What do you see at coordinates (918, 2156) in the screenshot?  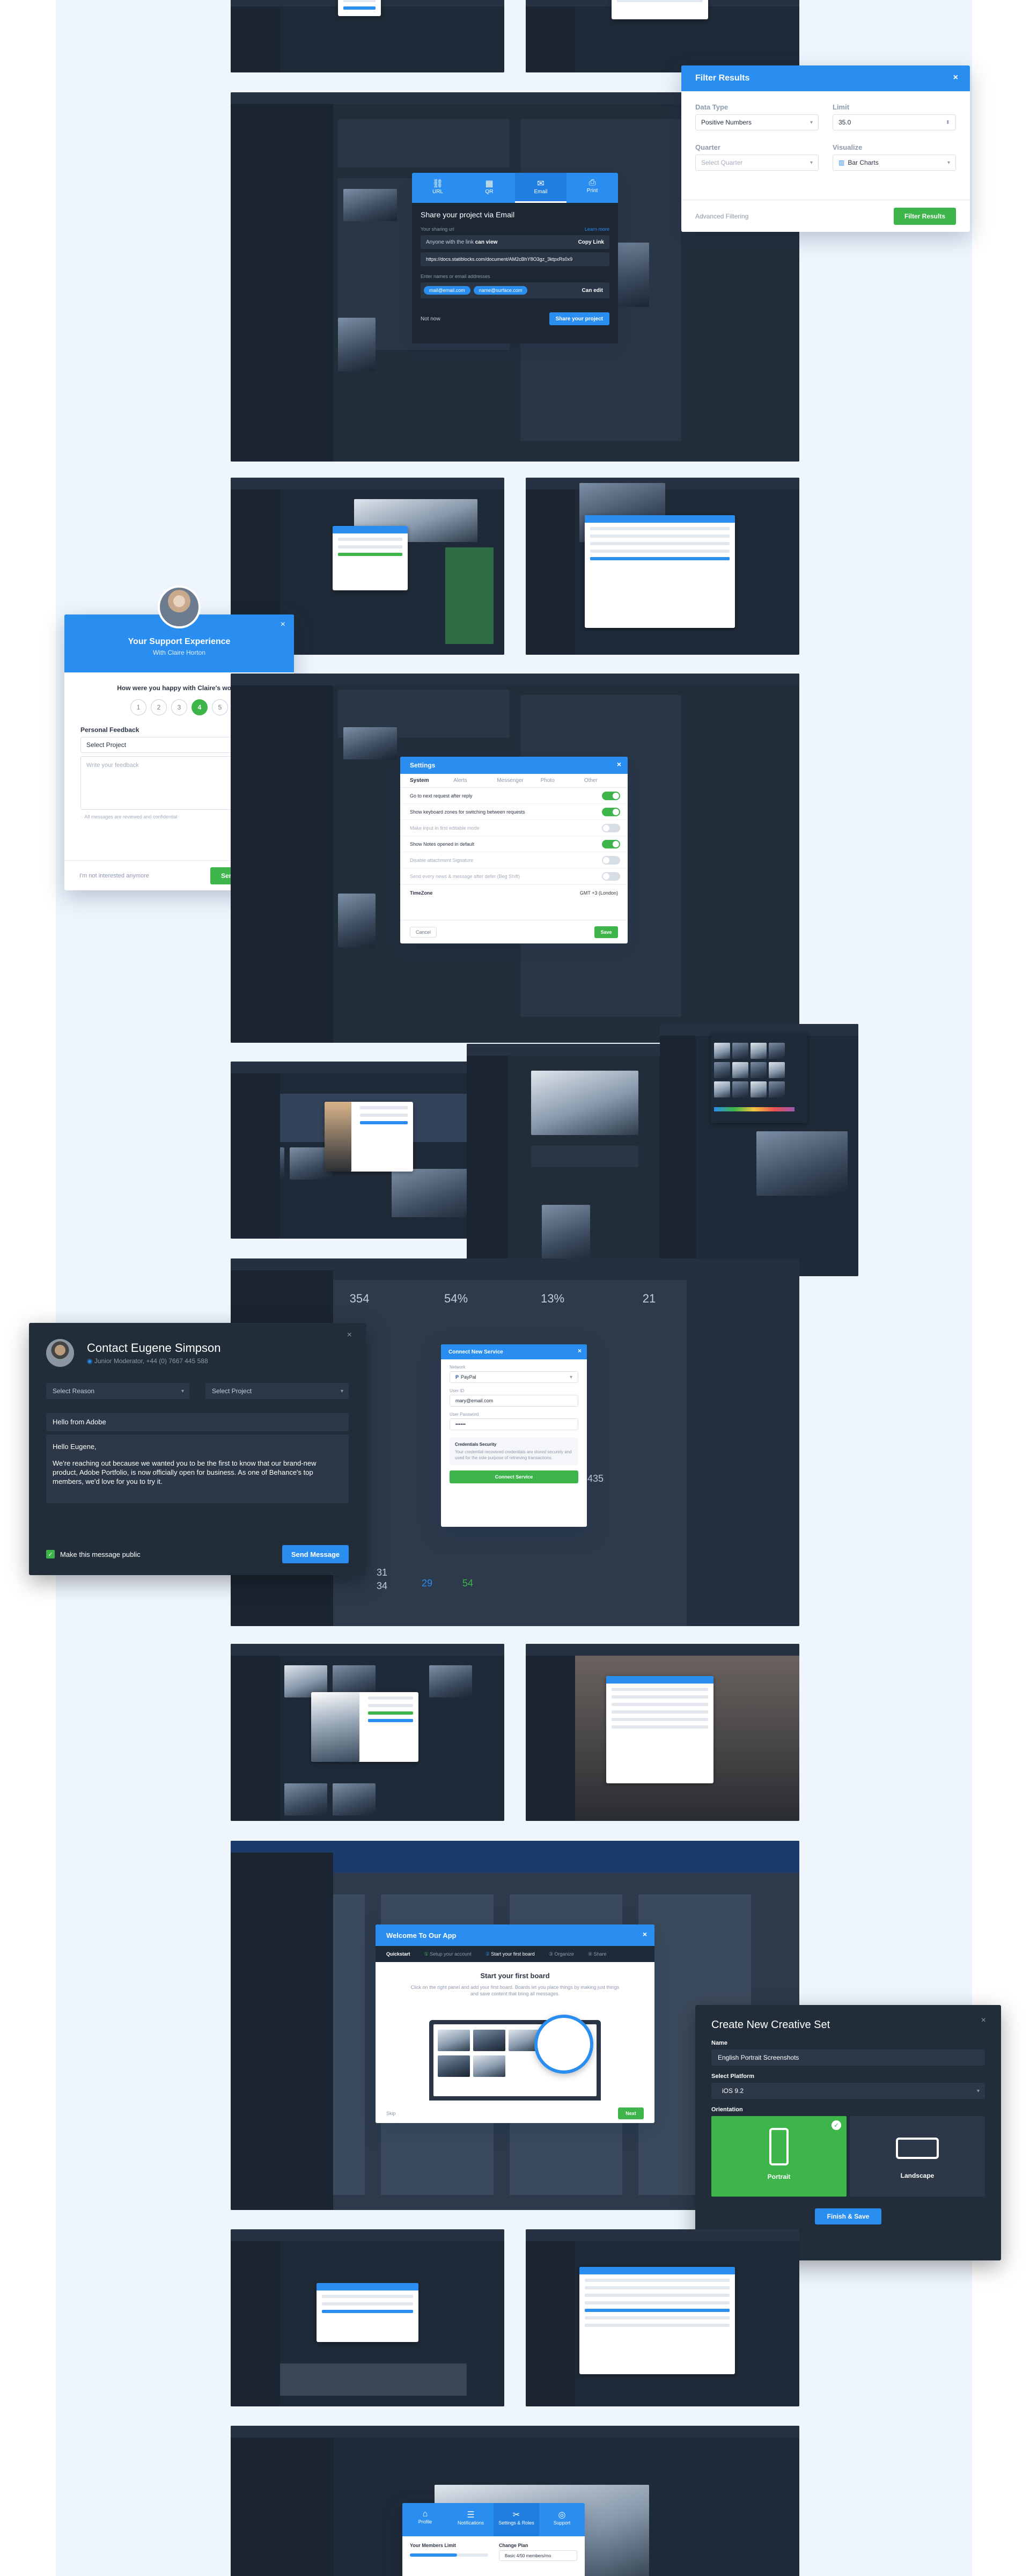 I see `landscape-option: Landscape` at bounding box center [918, 2156].